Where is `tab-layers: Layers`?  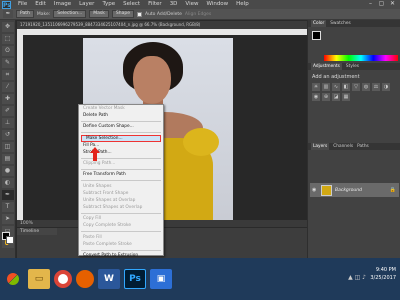
tab-layers: Layers is located at coordinates (320, 146).